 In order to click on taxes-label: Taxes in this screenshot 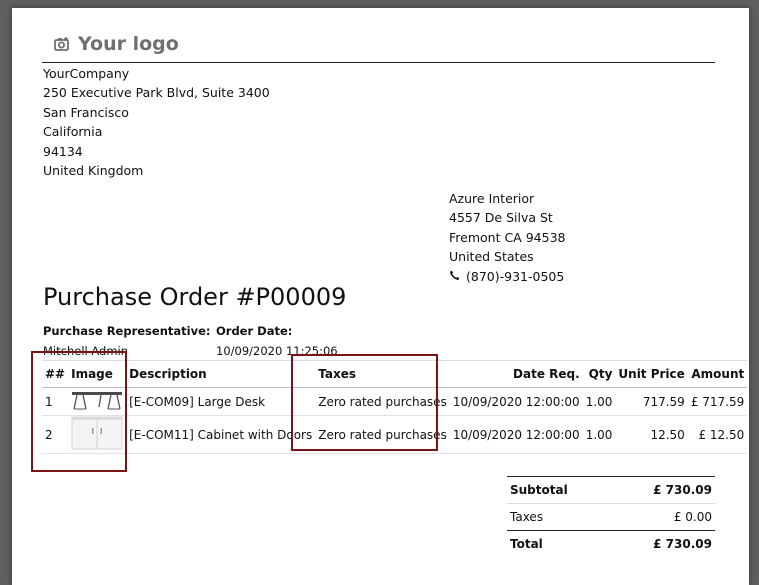, I will do `click(559, 517)`.